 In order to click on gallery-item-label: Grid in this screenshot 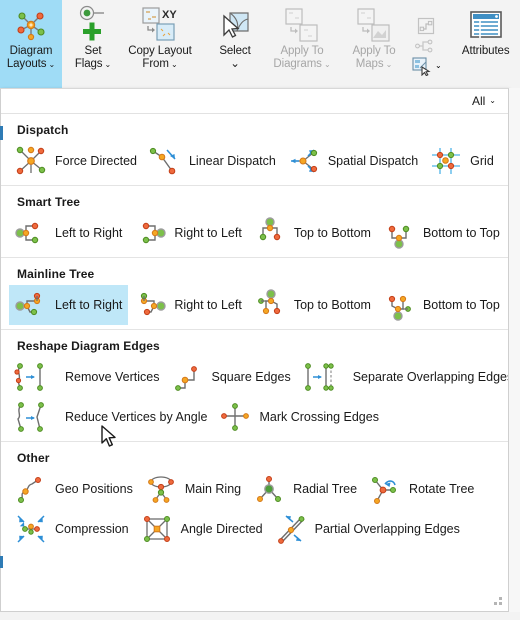, I will do `click(482, 161)`.